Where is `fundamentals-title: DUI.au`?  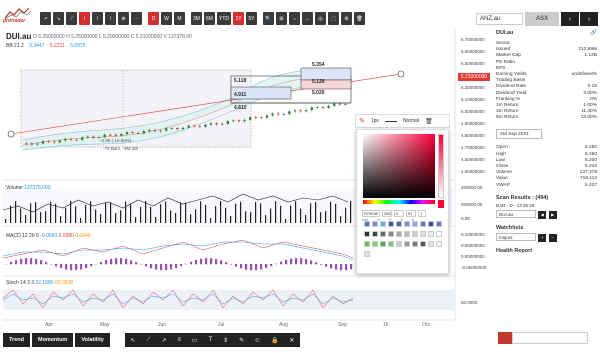
fundamentals-title: DUI.au is located at coordinates (505, 33).